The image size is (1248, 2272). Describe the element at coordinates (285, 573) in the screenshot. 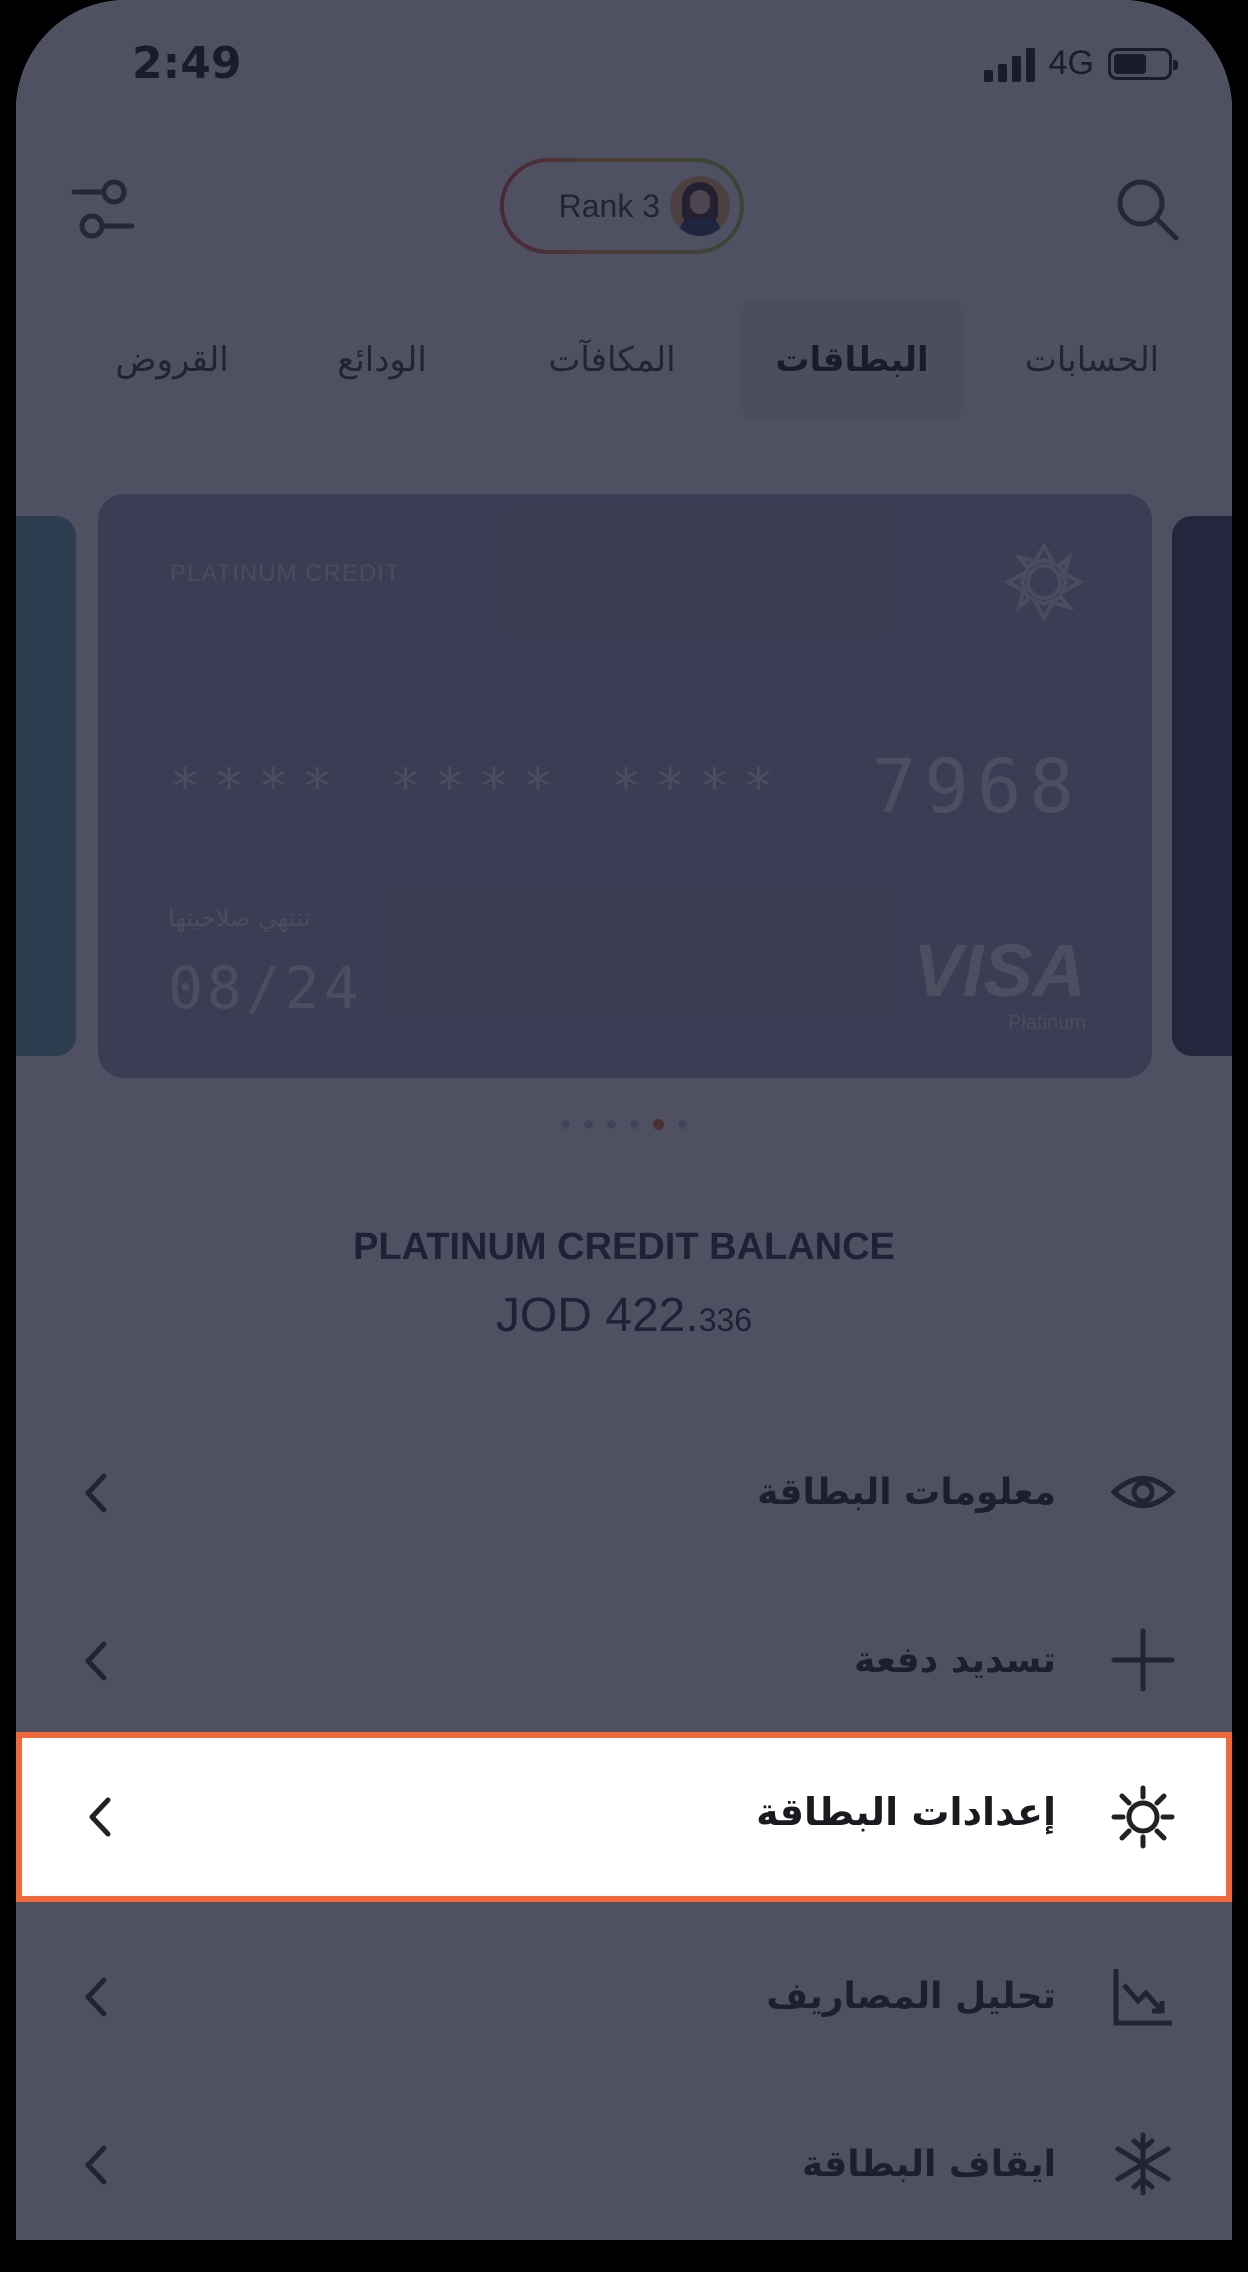

I see `card-type: PLATINUM CREDIT` at that location.